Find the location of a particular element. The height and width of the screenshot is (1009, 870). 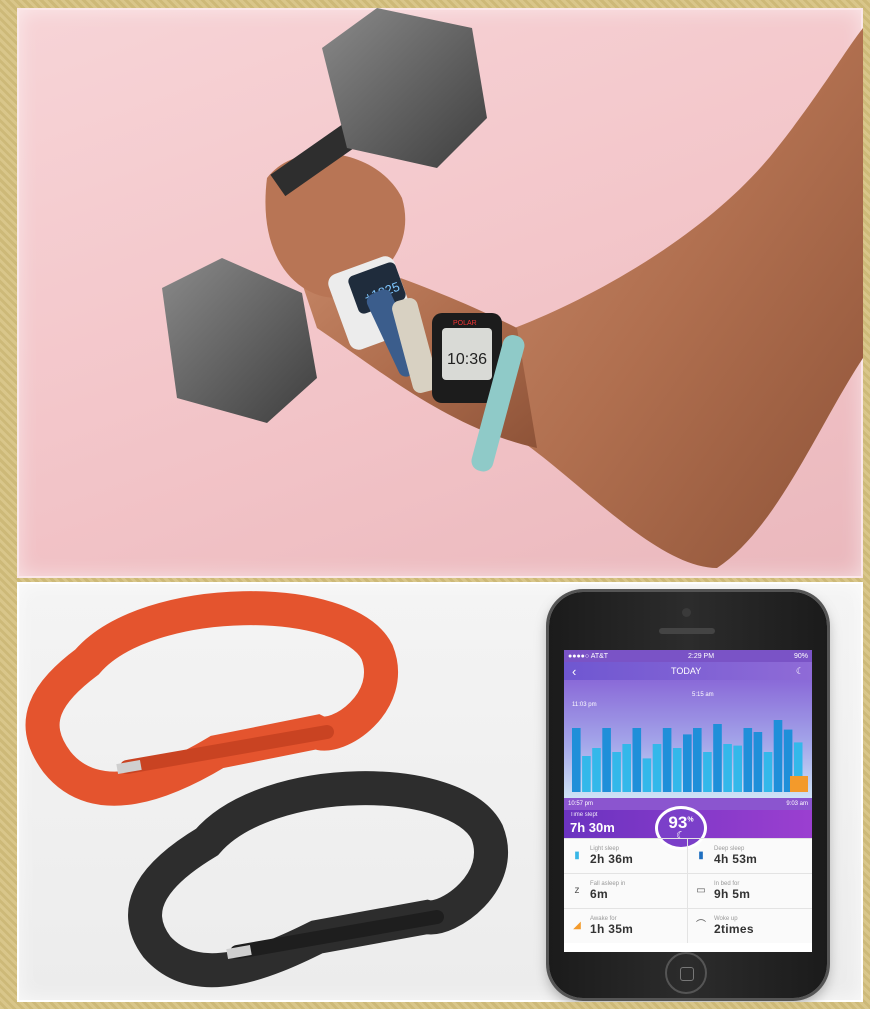

nav-title: TODAY is located at coordinates (686, 671).